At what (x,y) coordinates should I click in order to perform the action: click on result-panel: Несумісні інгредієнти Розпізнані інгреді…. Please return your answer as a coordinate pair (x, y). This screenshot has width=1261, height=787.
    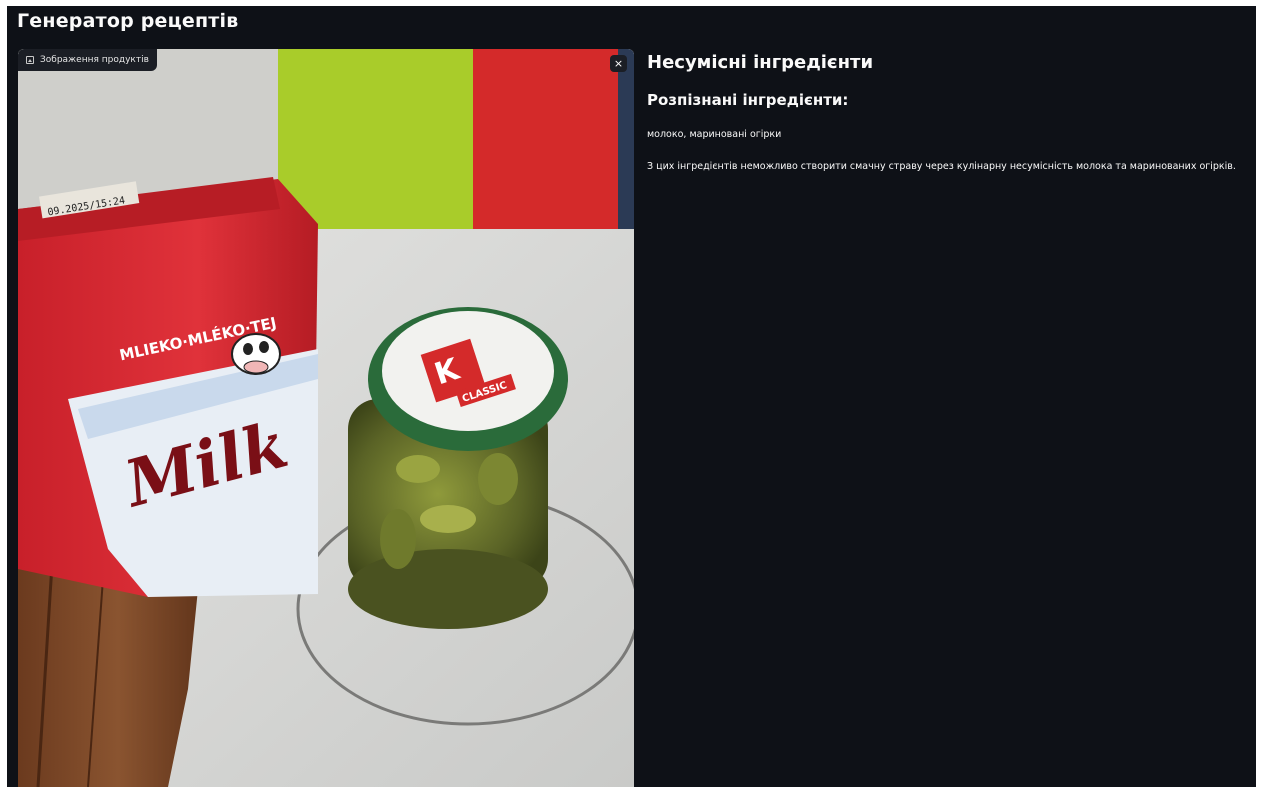
    Looking at the image, I should click on (949, 112).